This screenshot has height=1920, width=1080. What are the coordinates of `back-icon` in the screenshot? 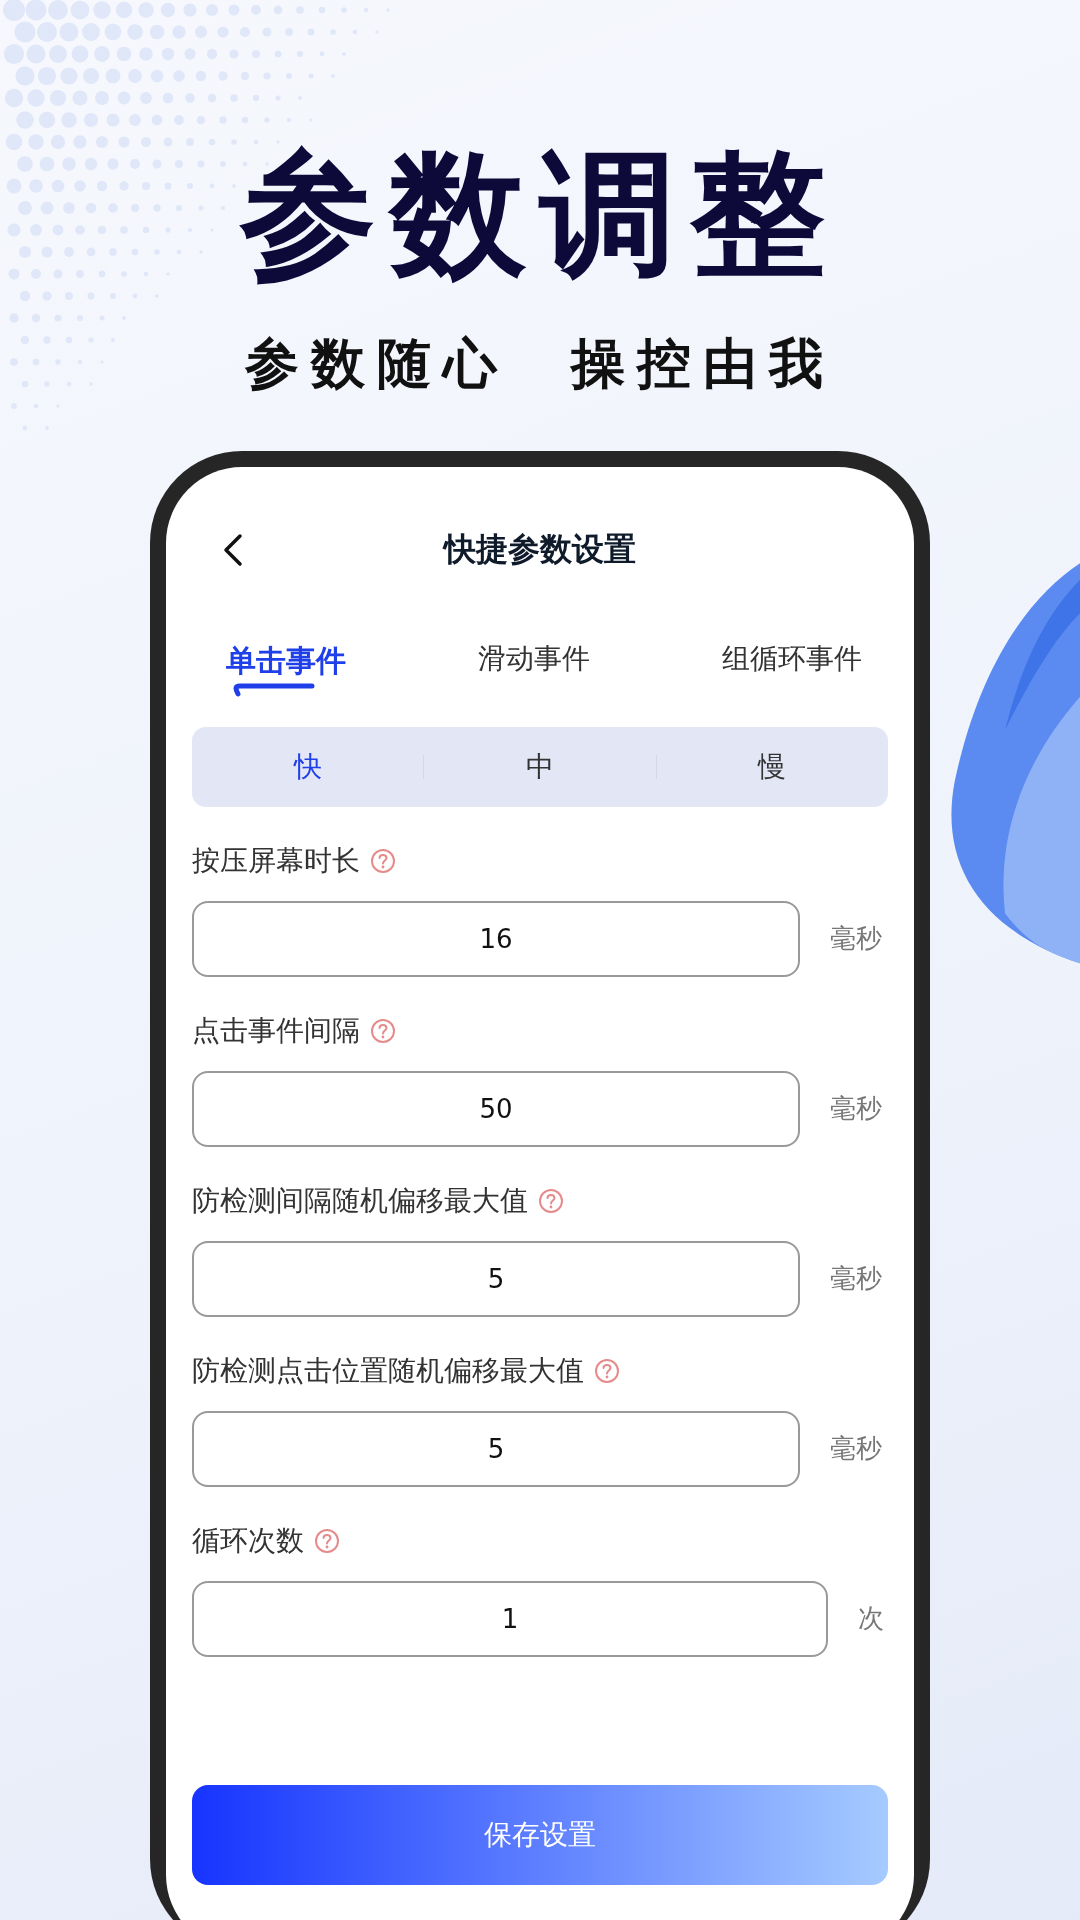 It's located at (233, 549).